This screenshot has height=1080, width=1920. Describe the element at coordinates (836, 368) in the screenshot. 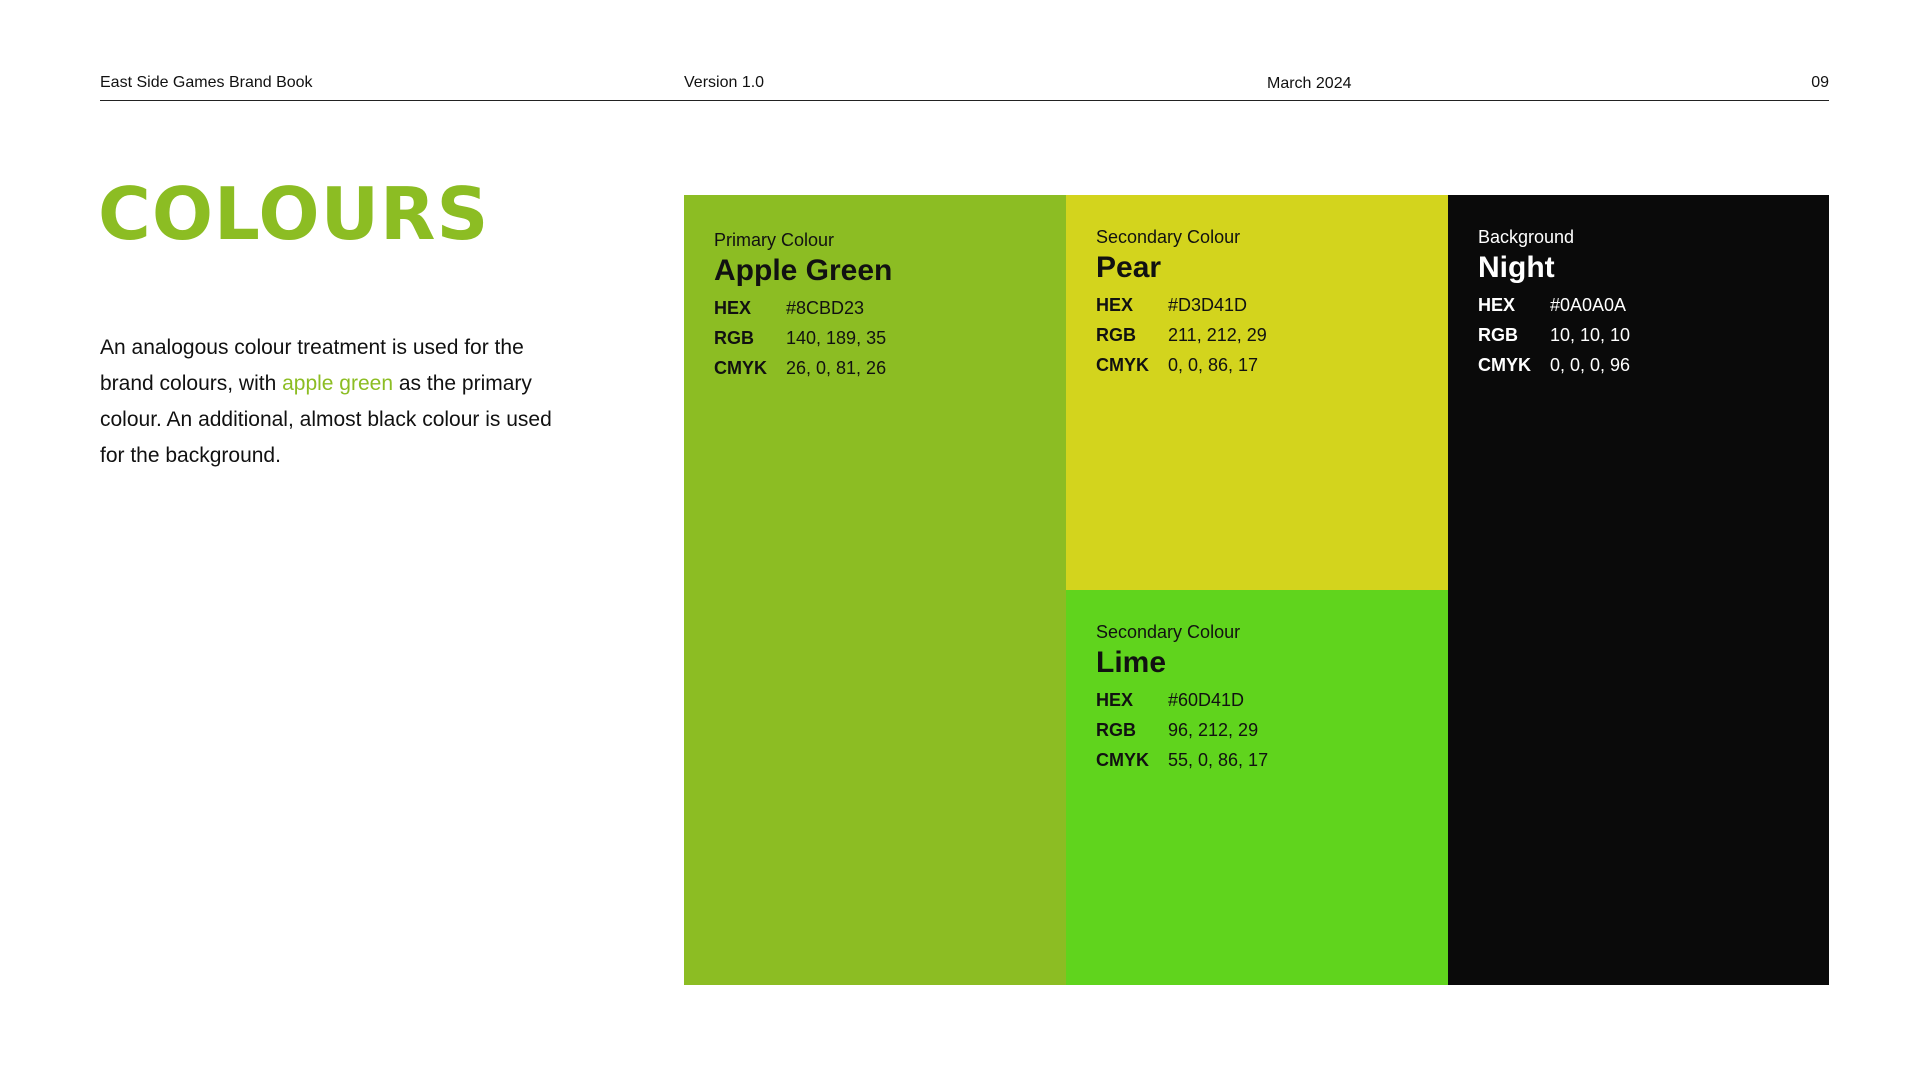

I see `cmyk-value: 26, 0, 81, 26` at that location.